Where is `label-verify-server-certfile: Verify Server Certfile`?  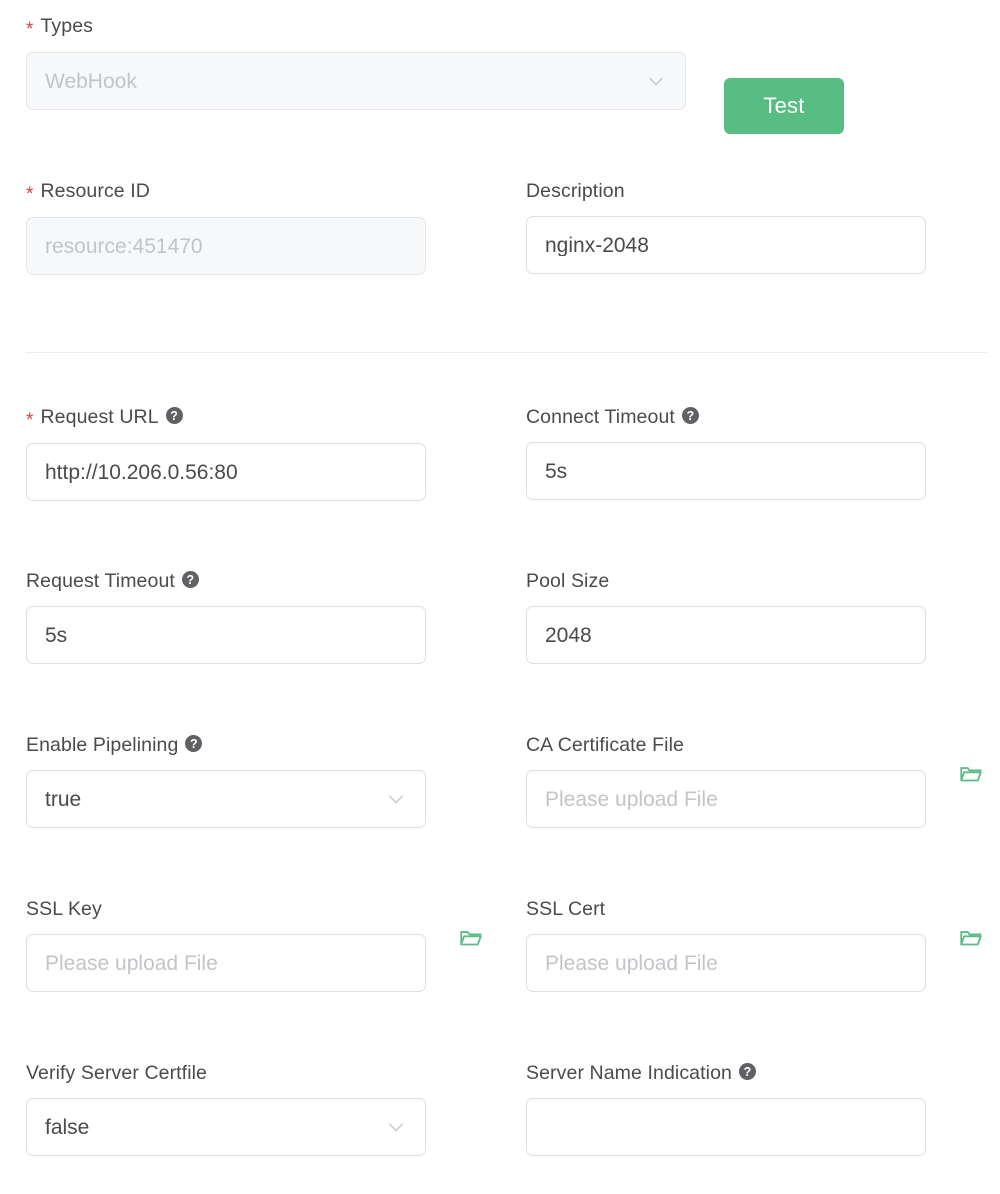 label-verify-server-certfile: Verify Server Certfile is located at coordinates (117, 1073).